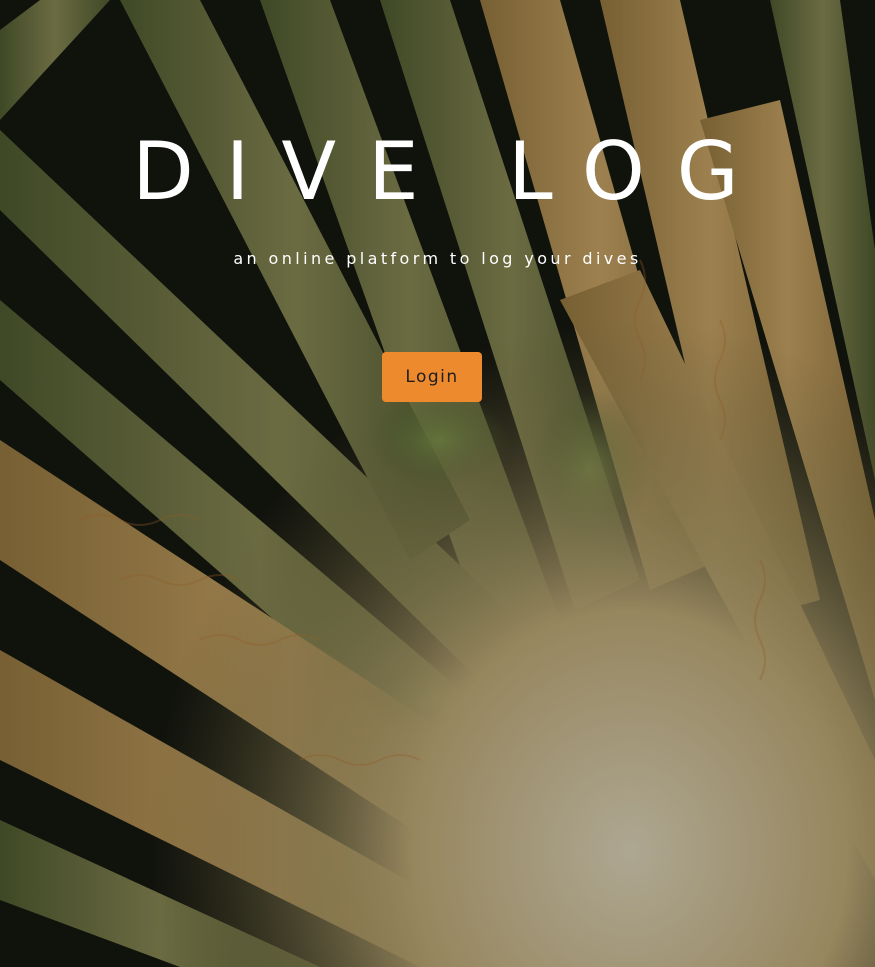 The width and height of the screenshot is (875, 967). What do you see at coordinates (451, 171) in the screenshot?
I see `site-title: DIVE LOG` at bounding box center [451, 171].